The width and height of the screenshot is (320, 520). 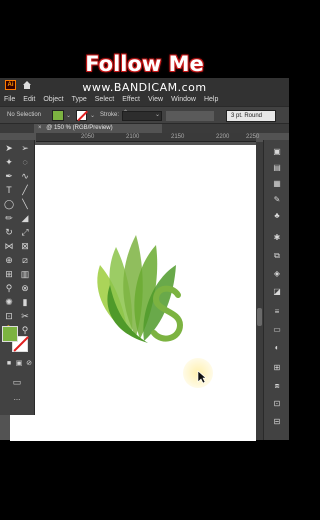 I want to click on pencil-tool-icon: ✏, so click(x=9, y=218).